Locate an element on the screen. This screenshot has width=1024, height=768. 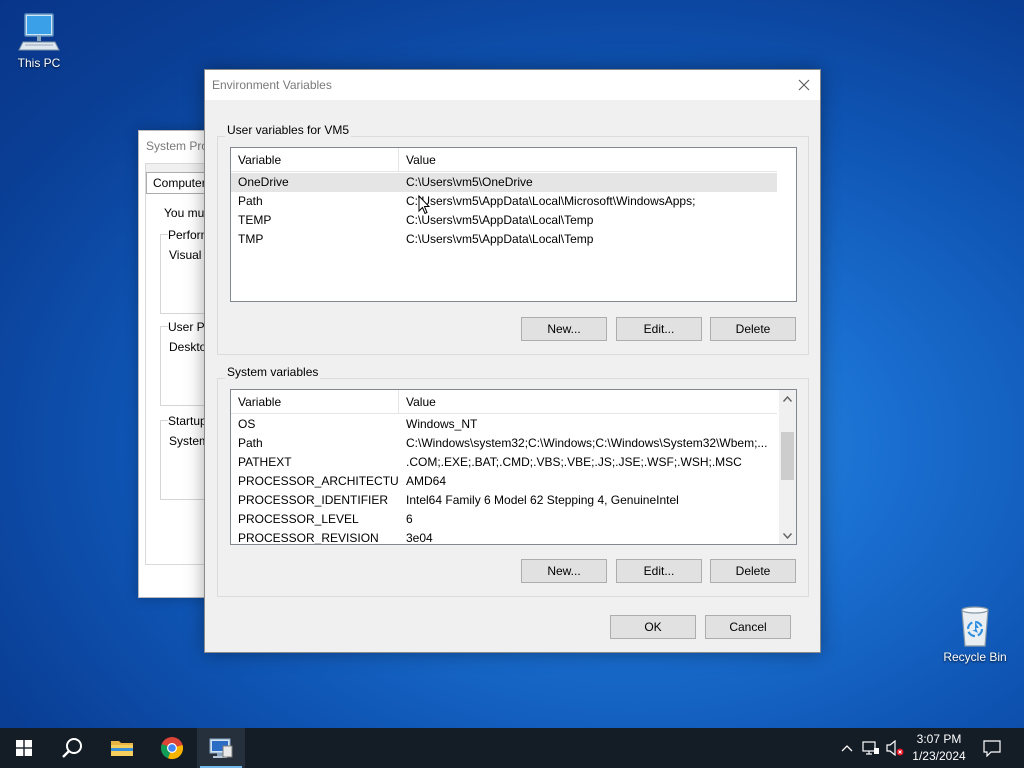
start-button is located at coordinates (24, 748).